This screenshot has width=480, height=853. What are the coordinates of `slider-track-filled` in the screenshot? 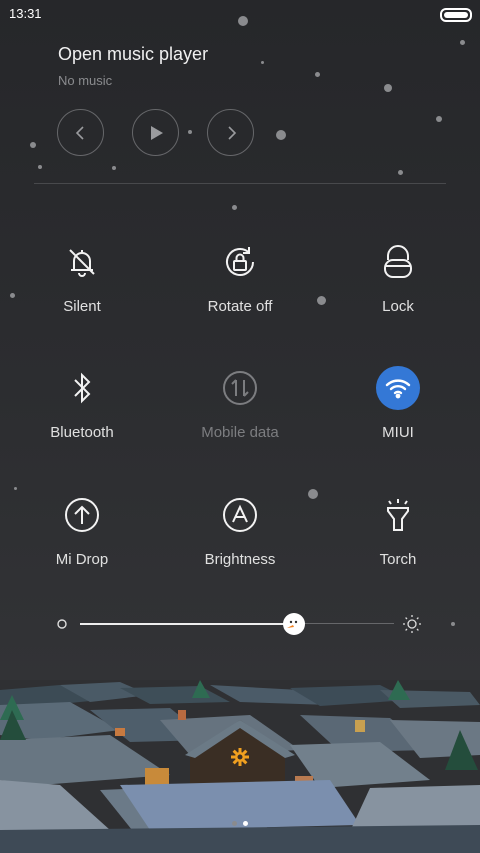 It's located at (187, 624).